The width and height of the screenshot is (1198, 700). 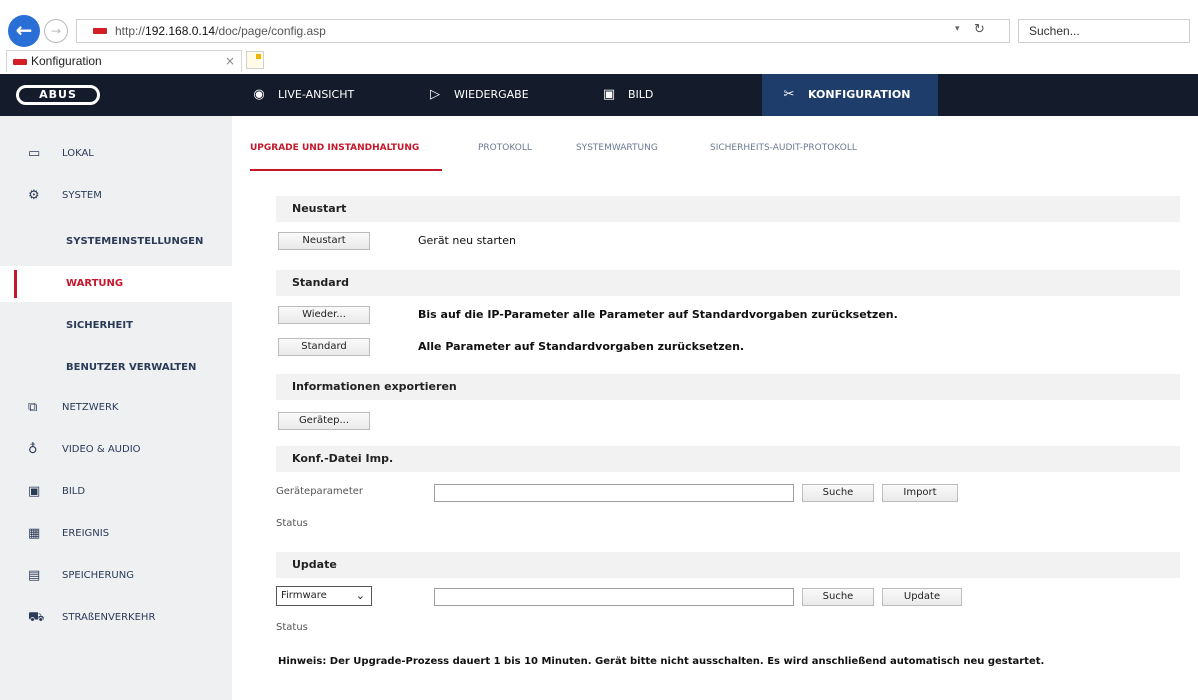 What do you see at coordinates (614, 493) in the screenshot?
I see `import-file-path-input` at bounding box center [614, 493].